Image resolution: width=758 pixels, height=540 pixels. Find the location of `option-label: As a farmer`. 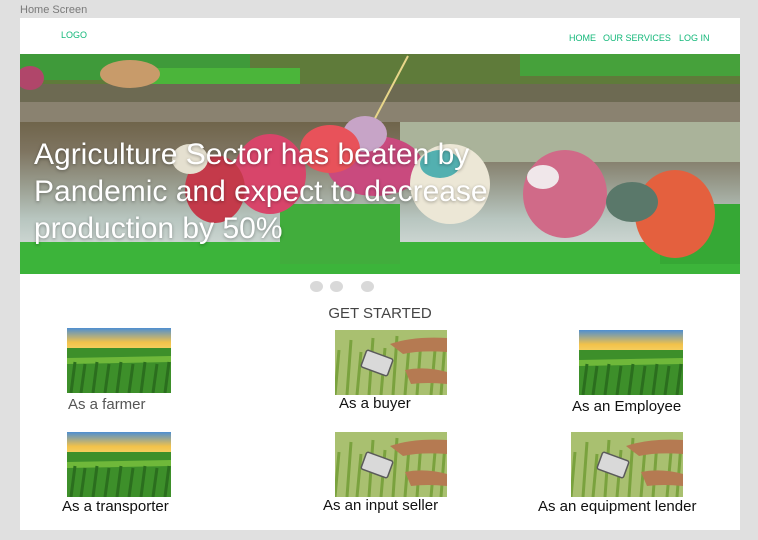

option-label: As a farmer is located at coordinates (107, 404).